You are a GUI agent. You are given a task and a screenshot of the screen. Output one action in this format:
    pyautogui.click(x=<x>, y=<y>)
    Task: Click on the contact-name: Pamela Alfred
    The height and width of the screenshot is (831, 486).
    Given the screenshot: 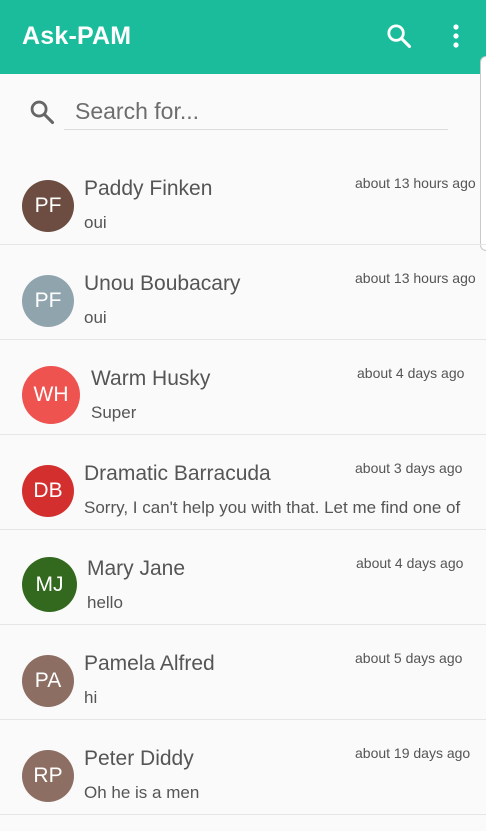 What is the action you would take?
    pyautogui.click(x=149, y=663)
    